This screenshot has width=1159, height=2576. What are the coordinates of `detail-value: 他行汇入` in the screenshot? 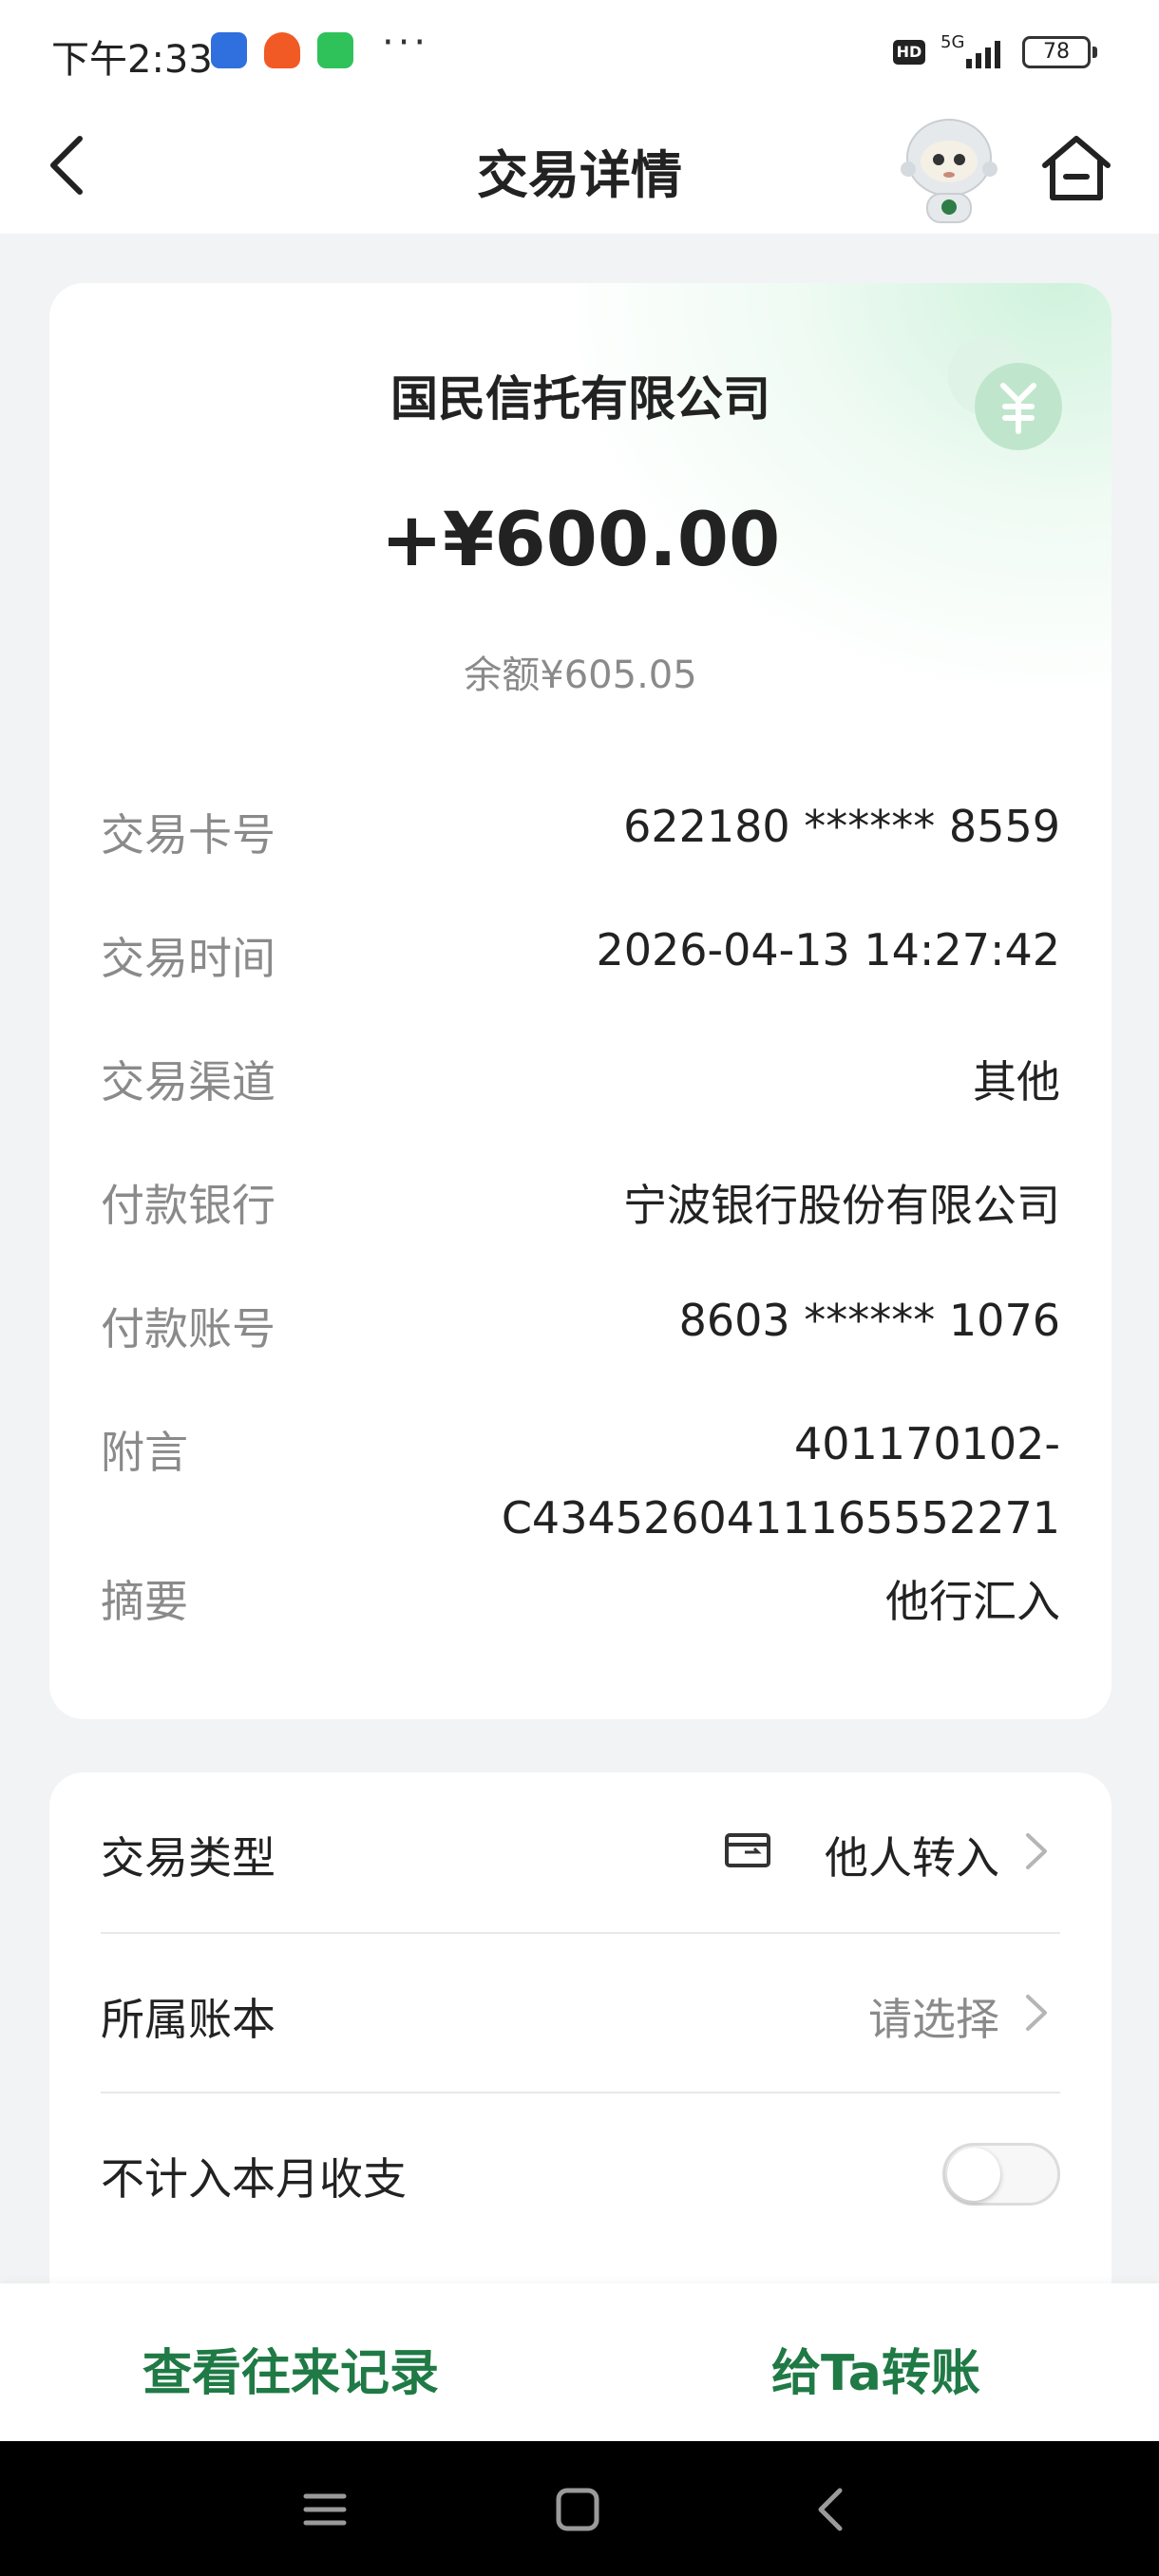 It's located at (972, 1601).